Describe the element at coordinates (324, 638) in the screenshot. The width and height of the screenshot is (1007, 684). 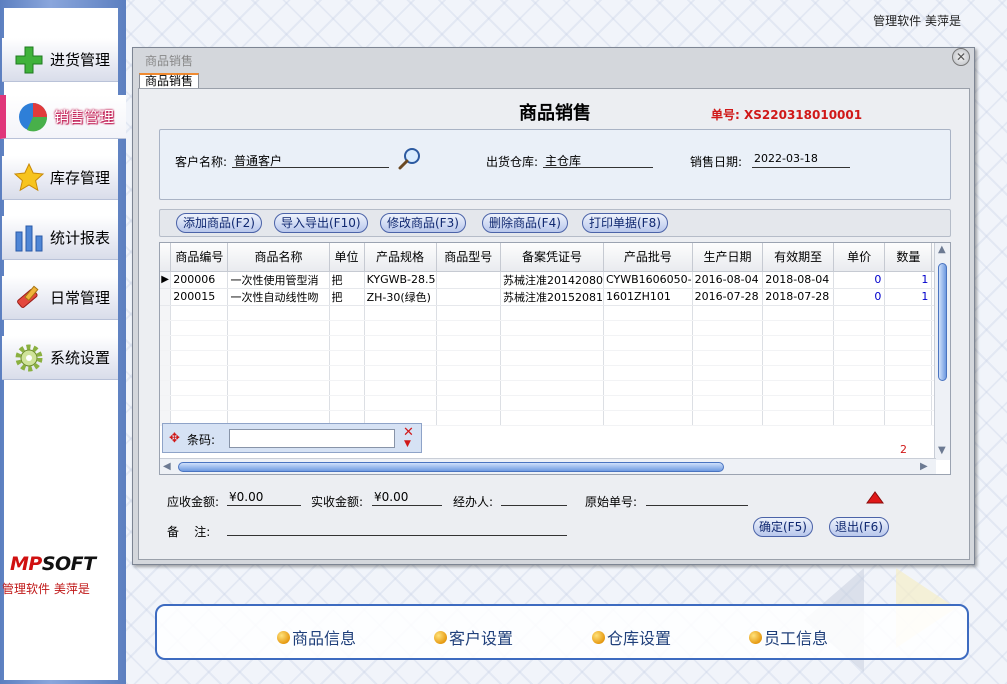
I see `link-label: 商品信息` at that location.